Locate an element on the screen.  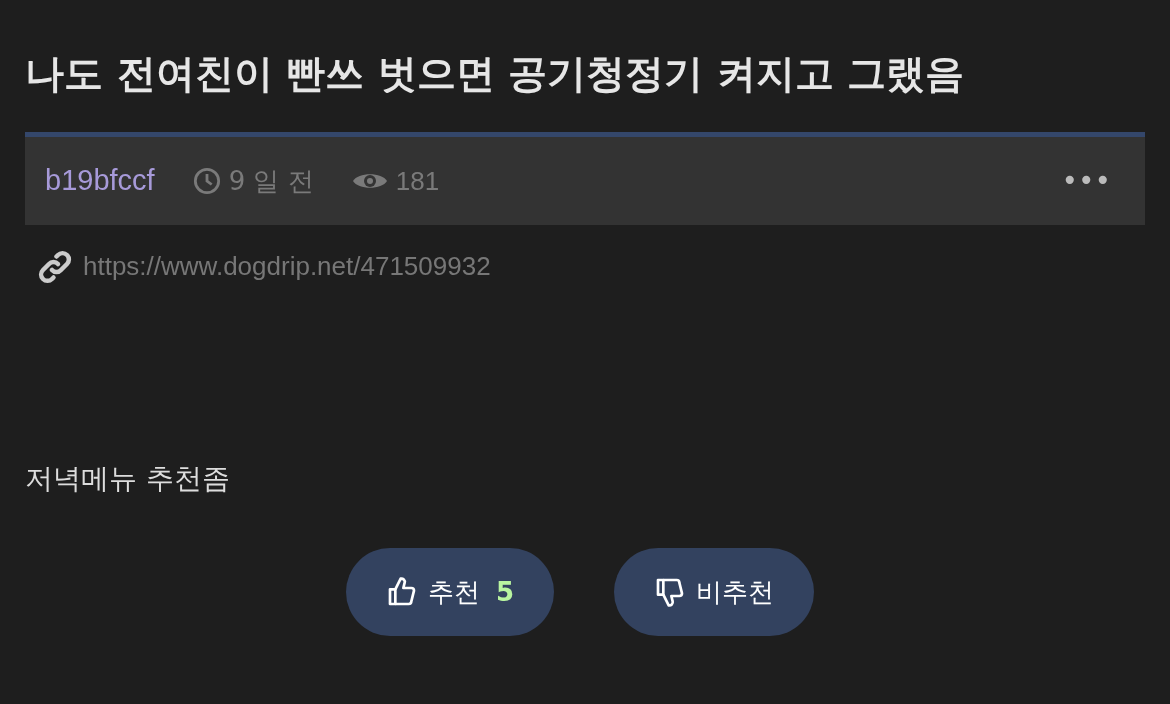
upvote-button: 추천 5 is located at coordinates (450, 592).